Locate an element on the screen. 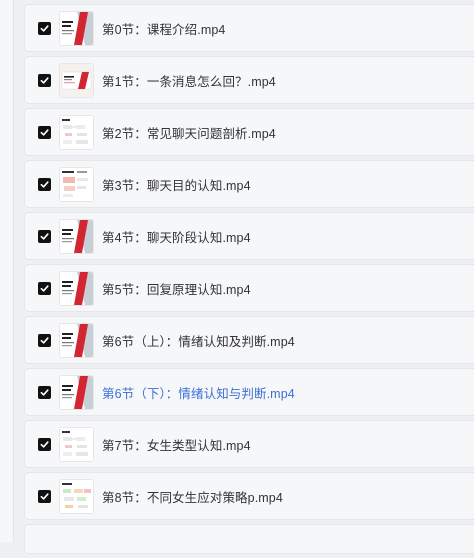 The width and height of the screenshot is (474, 558). video-title: 第6节（下）：情绪认知与判断.mp4 is located at coordinates (198, 393).